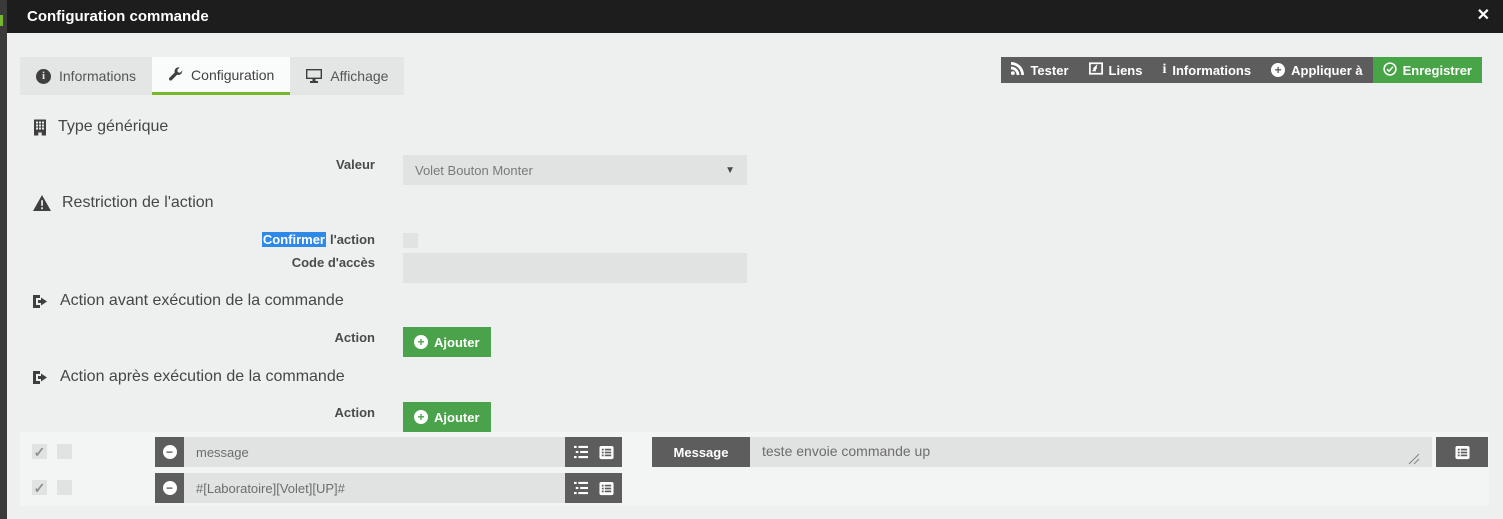  I want to click on tab-label: Informations, so click(98, 76).